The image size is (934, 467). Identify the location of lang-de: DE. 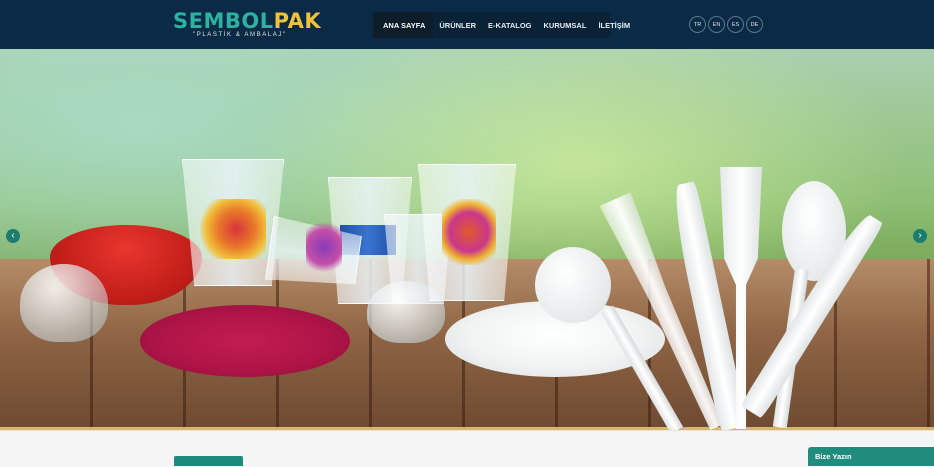
(754, 24).